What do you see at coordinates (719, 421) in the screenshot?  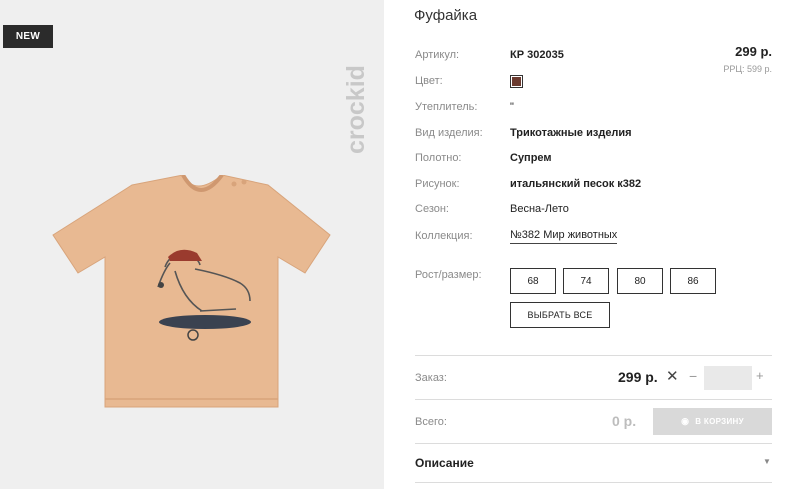 I see `add-to-cart-label: В КОРЗИНУ` at bounding box center [719, 421].